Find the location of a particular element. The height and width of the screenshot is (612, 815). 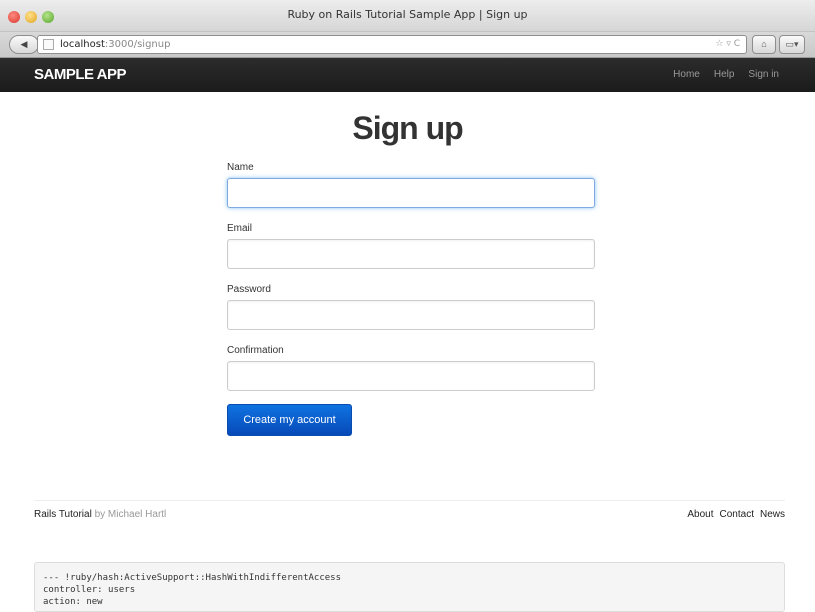

nav-links: Home Help Sign in is located at coordinates (726, 74).